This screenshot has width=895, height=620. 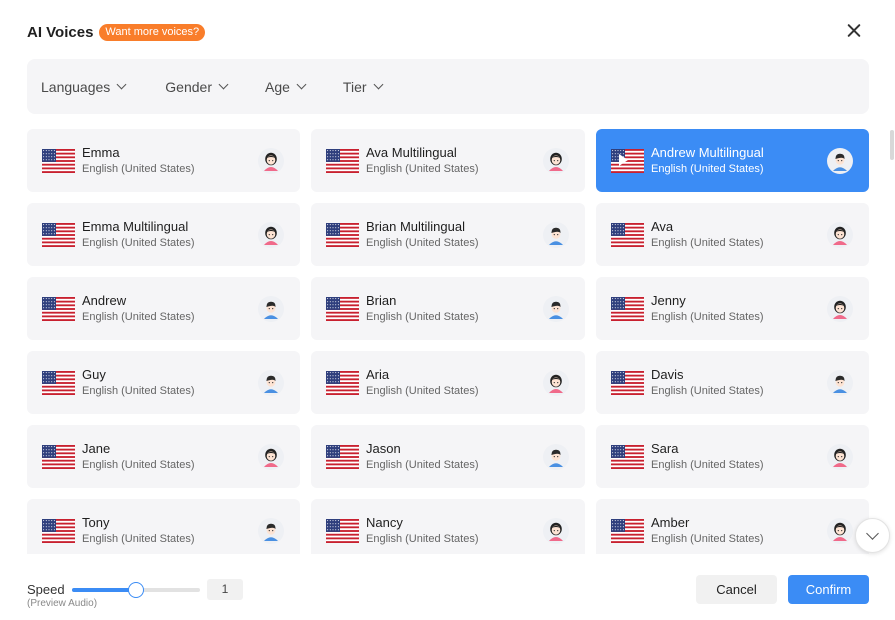 What do you see at coordinates (378, 374) in the screenshot?
I see `voice-name: Aria` at bounding box center [378, 374].